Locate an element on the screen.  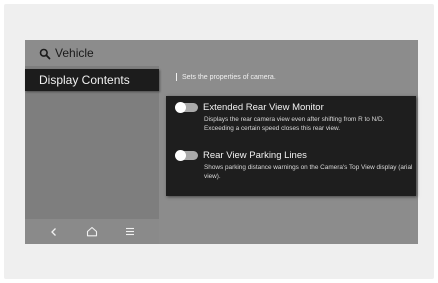
sidebar-item-label: Display Contents is located at coordinates (84, 80).